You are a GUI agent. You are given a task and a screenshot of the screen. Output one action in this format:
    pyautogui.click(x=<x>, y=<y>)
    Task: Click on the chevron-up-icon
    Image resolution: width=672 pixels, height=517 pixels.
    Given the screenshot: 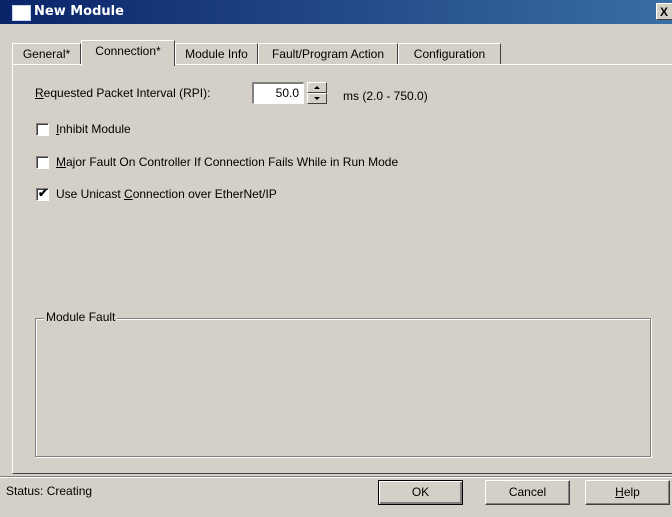 What is the action you would take?
    pyautogui.click(x=317, y=87)
    